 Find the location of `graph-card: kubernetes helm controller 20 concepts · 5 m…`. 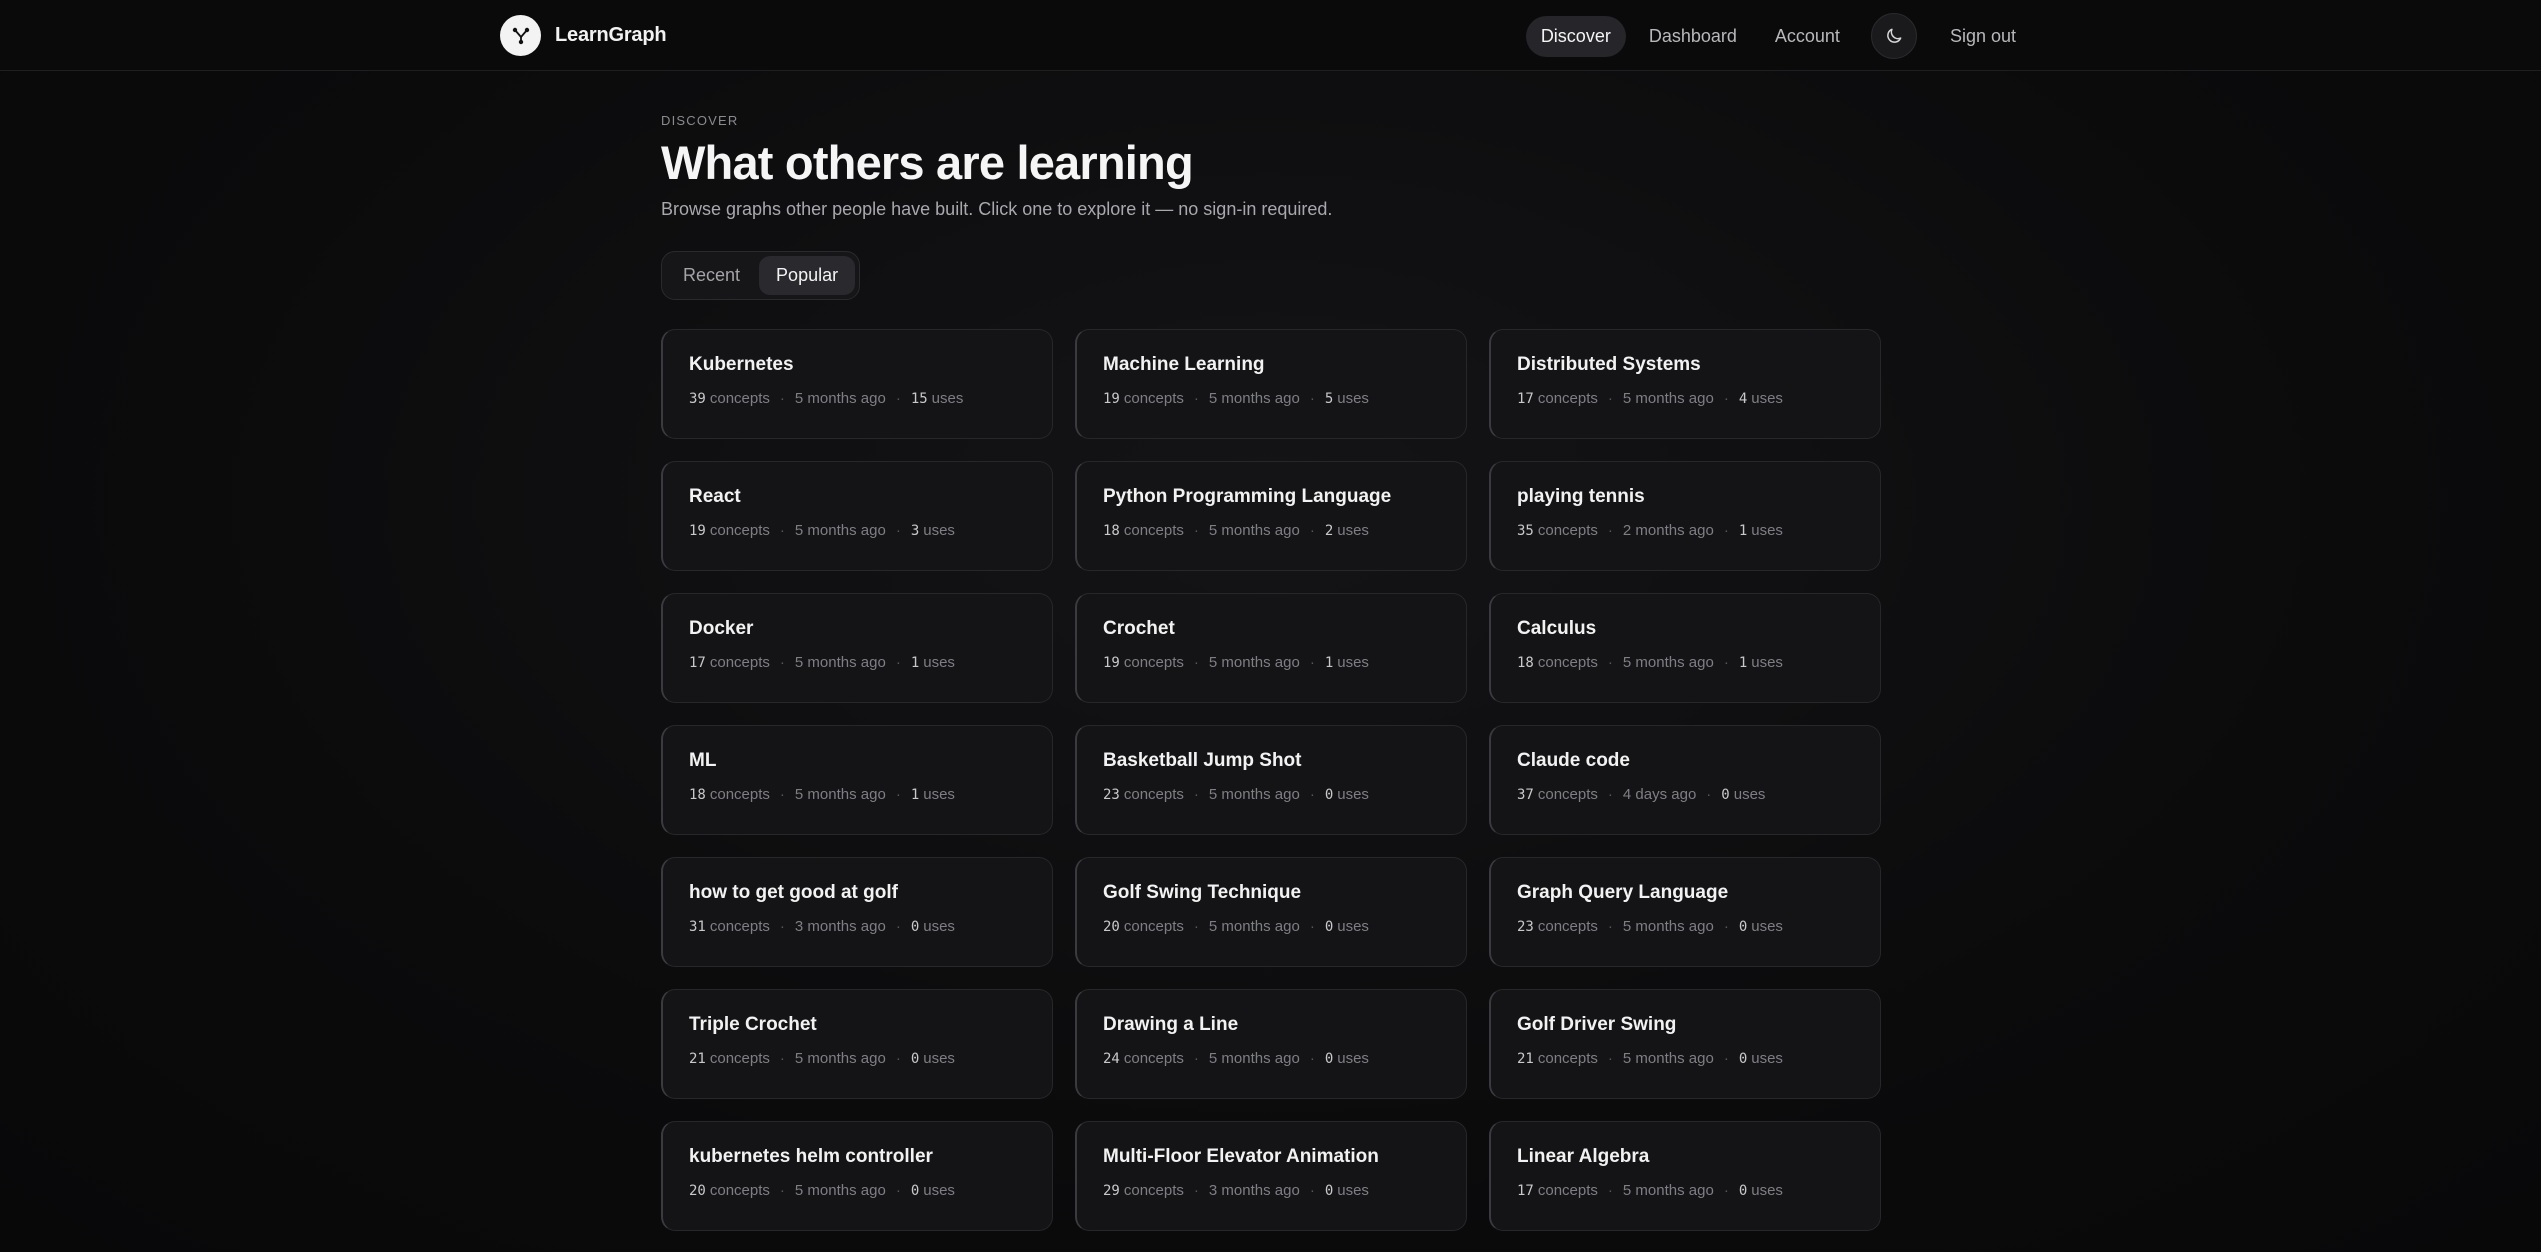

graph-card: kubernetes helm controller 20 concepts · 5 m… is located at coordinates (857, 1176).